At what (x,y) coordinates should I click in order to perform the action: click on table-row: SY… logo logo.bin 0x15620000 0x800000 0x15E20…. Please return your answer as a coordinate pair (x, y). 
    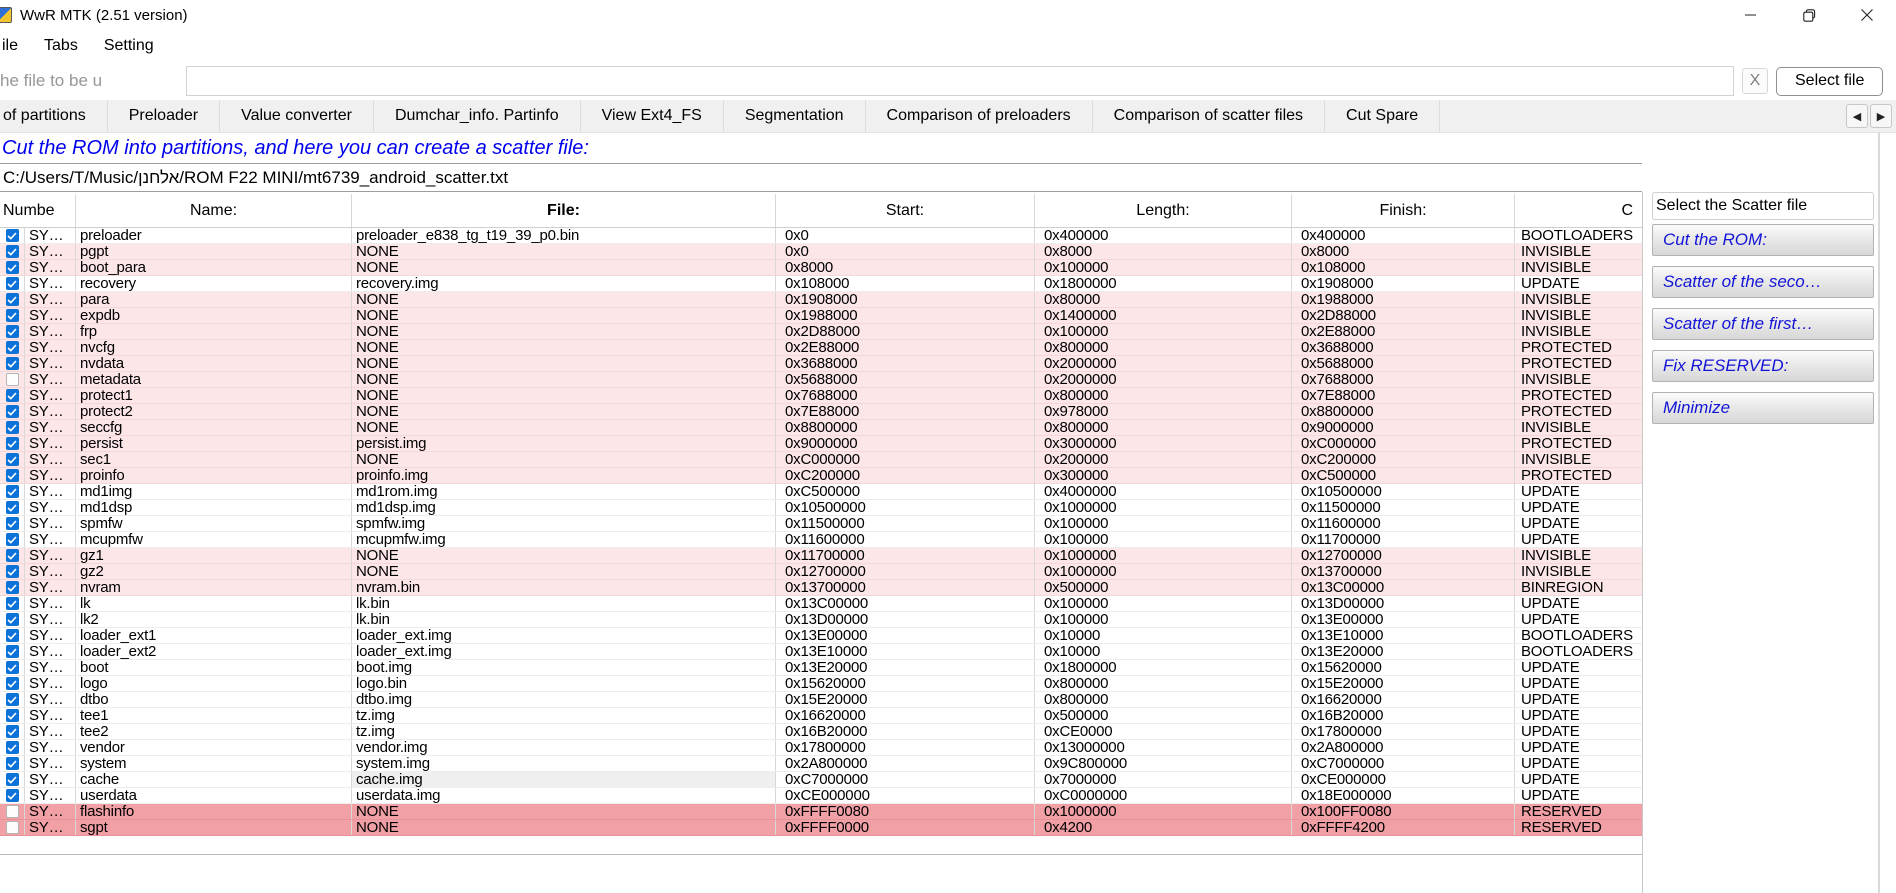
    Looking at the image, I should click on (821, 684).